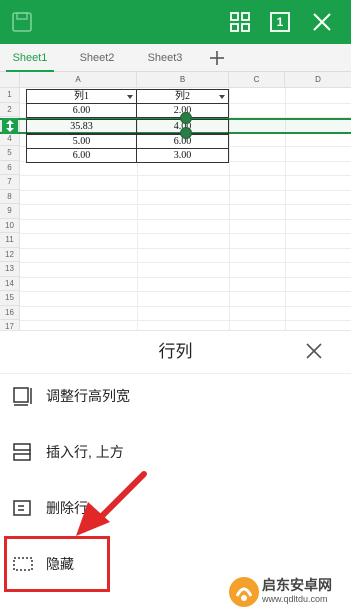 This screenshot has height=613, width=351. I want to click on row-header: 17, so click(10, 325).